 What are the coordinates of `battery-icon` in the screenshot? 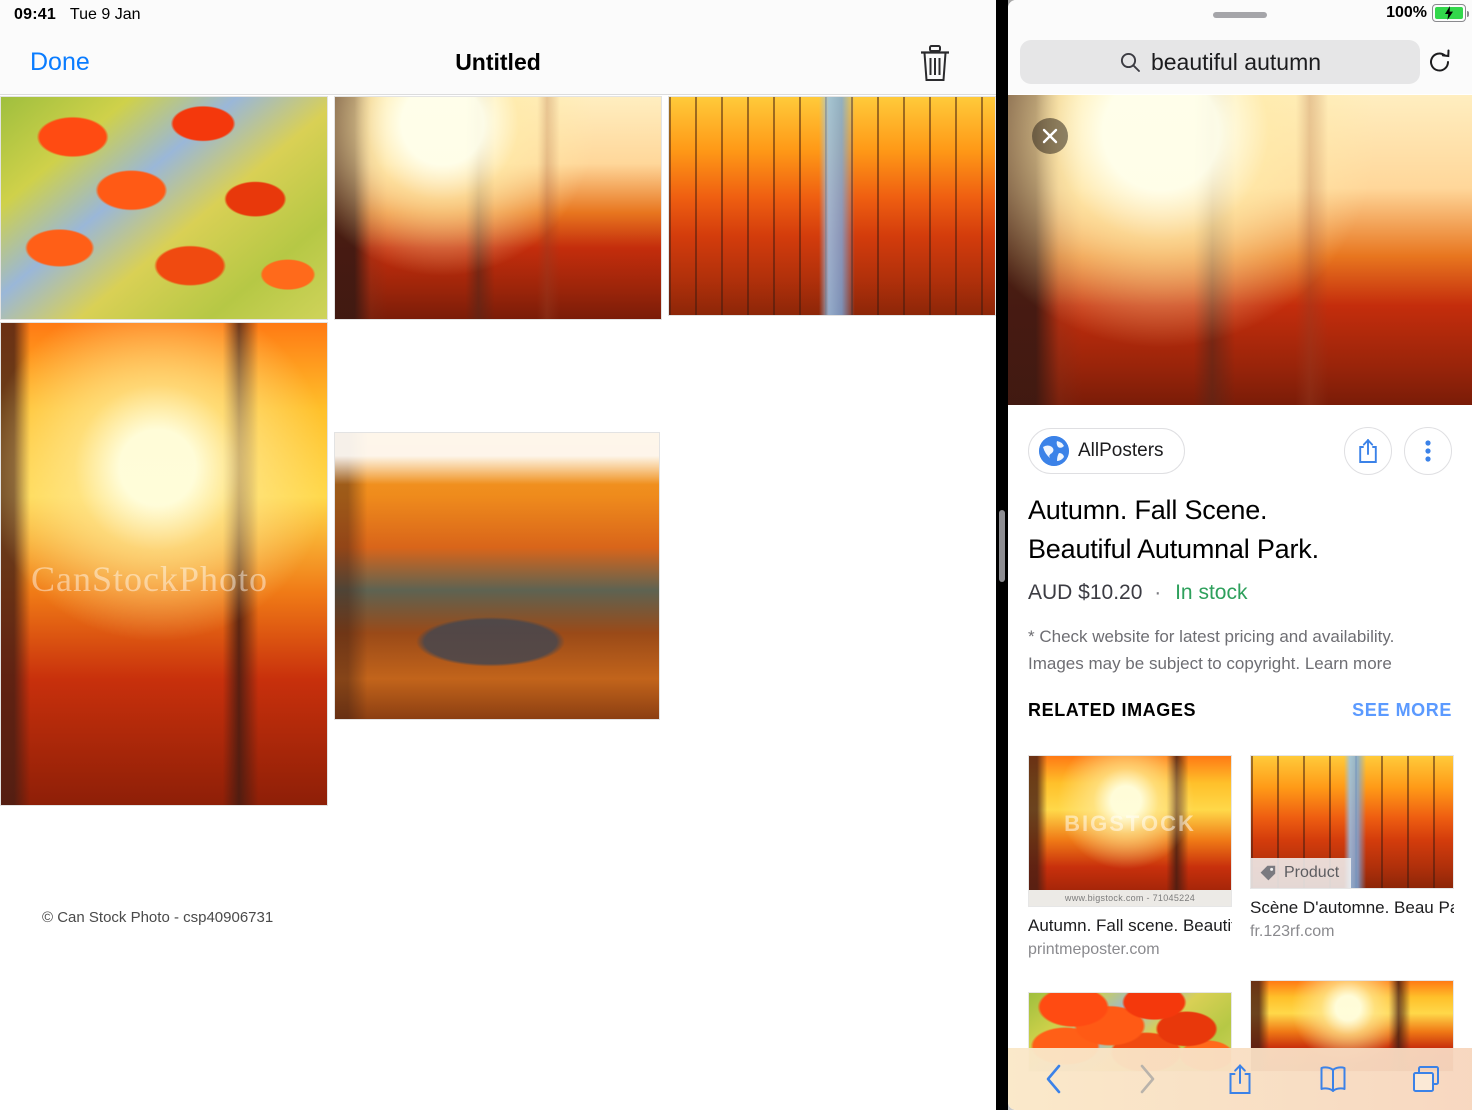 It's located at (1450, 13).